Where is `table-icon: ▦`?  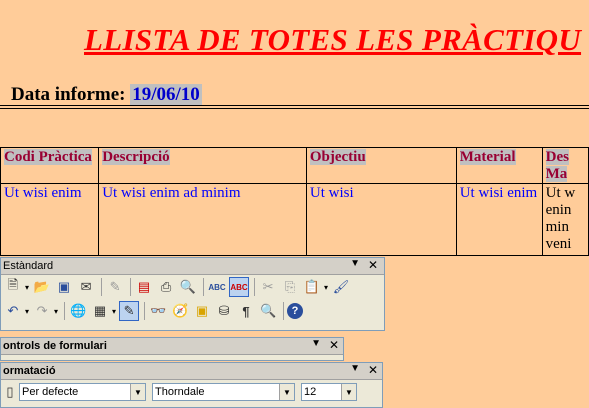
table-icon: ▦ is located at coordinates (100, 311).